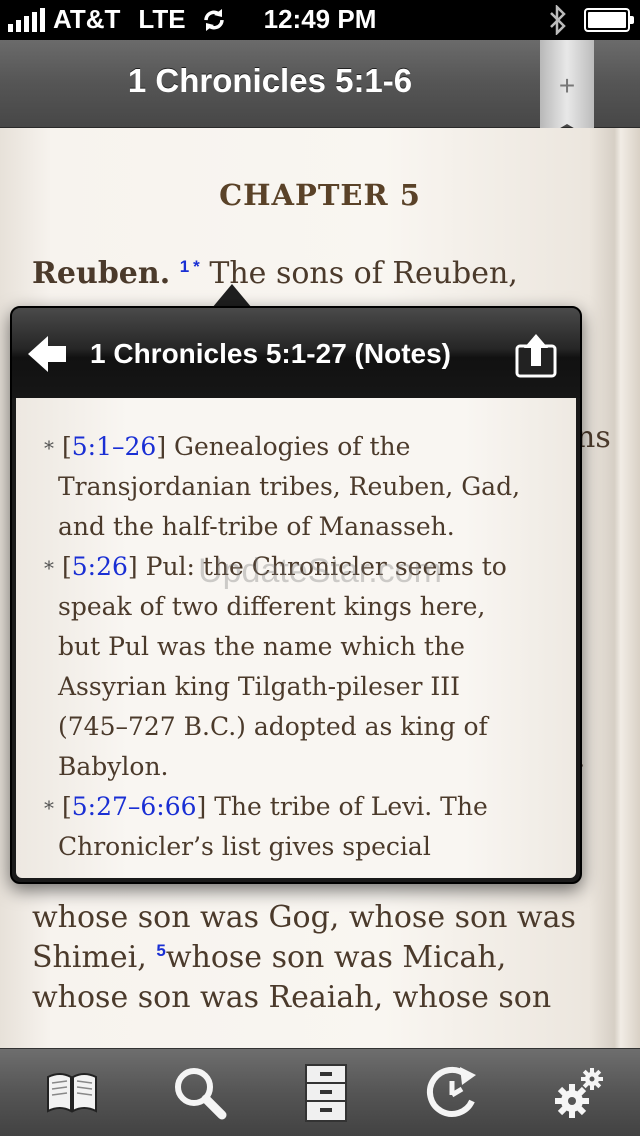 This screenshot has height=1136, width=640. I want to click on tab-settings, so click(580, 1093).